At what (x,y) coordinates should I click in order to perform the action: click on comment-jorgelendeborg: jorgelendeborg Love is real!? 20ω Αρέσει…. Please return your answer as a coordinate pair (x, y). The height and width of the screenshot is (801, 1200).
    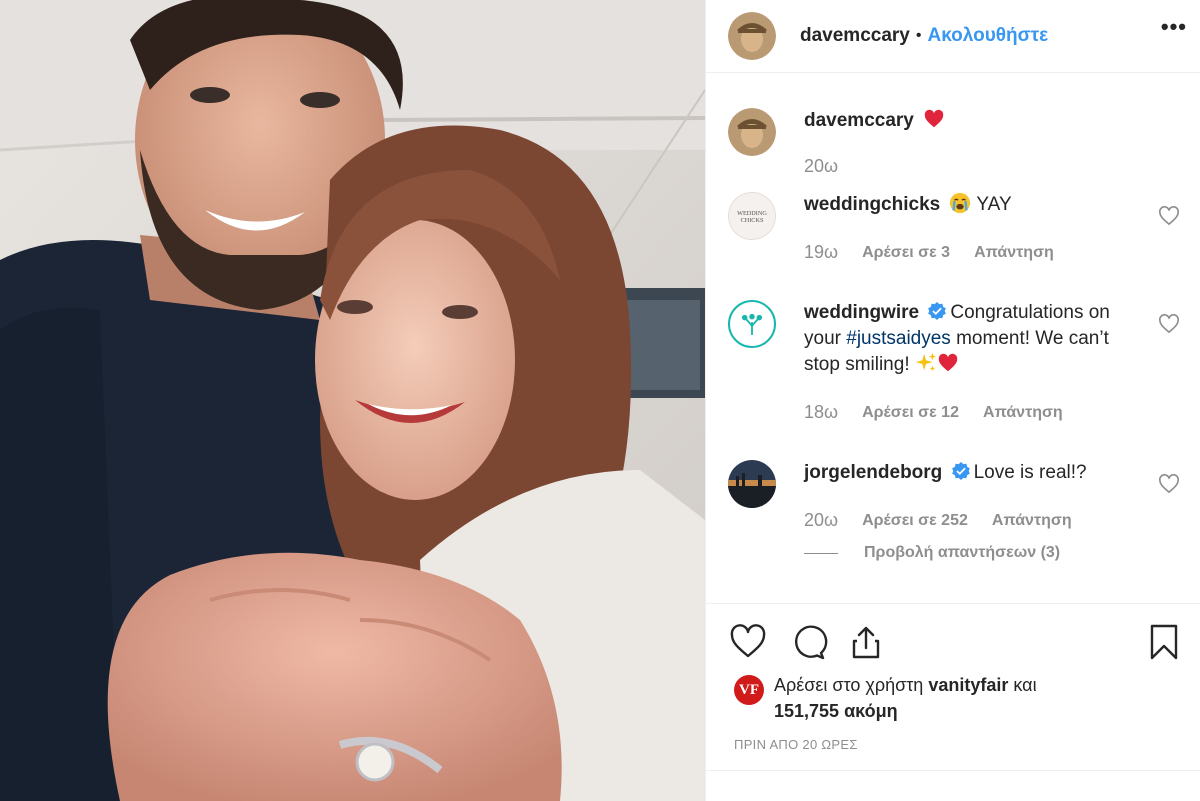
    Looking at the image, I should click on (958, 500).